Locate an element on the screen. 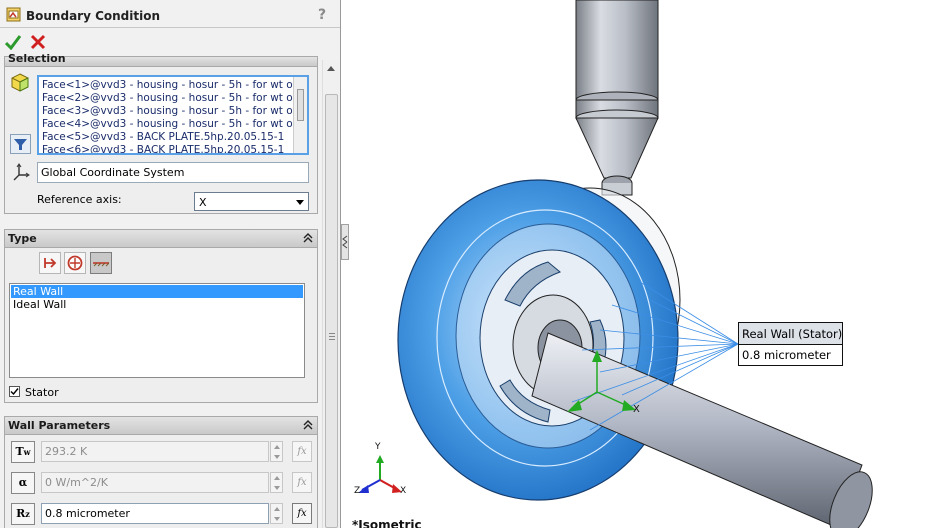 The height and width of the screenshot is (528, 936). boundary-condition-icon is located at coordinates (13, 14).